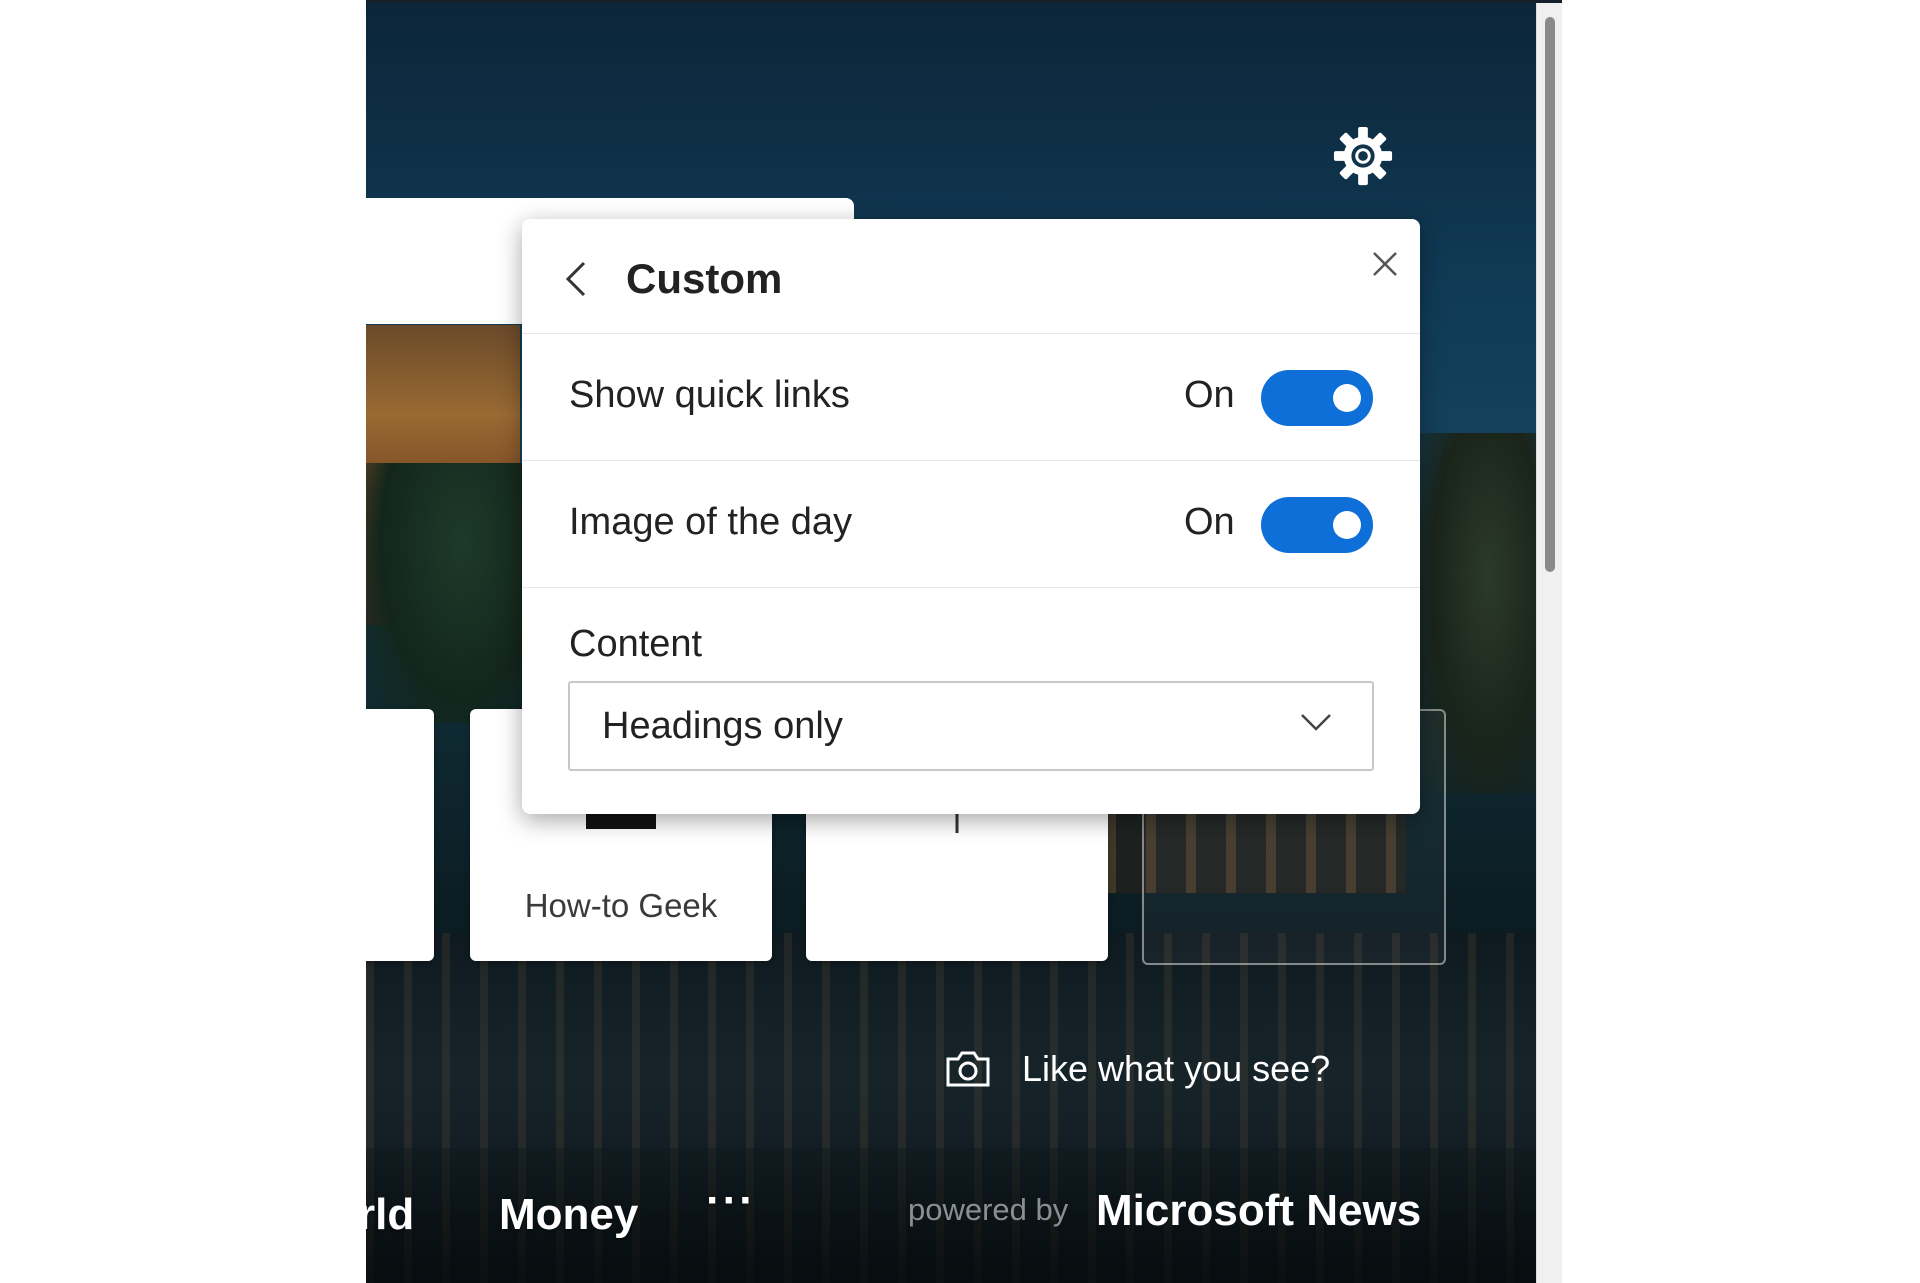  What do you see at coordinates (576, 279) in the screenshot?
I see `back-arrow-icon` at bounding box center [576, 279].